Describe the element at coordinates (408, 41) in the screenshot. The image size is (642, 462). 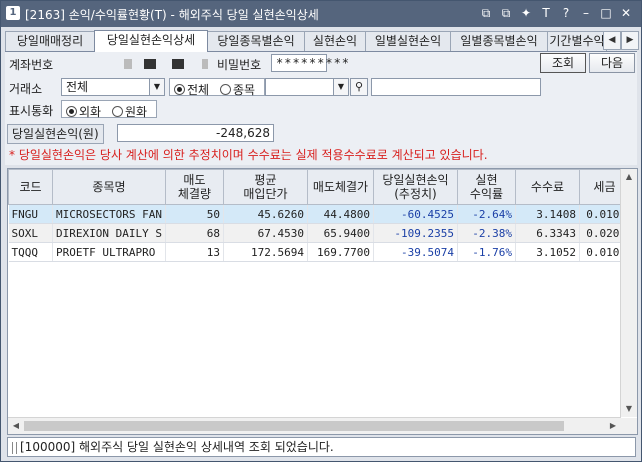
I see `tab-daily-realized-pnl: 일별실현손익` at that location.